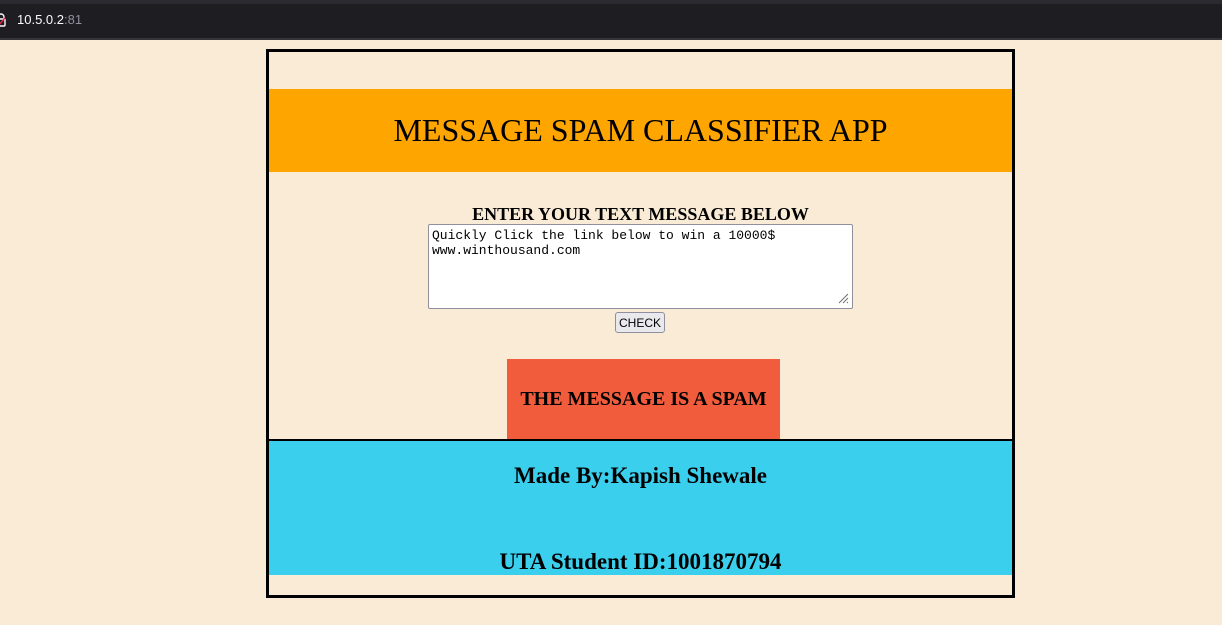 The height and width of the screenshot is (625, 1222). Describe the element at coordinates (40, 19) in the screenshot. I see `url-host: 10.5.0.2` at that location.